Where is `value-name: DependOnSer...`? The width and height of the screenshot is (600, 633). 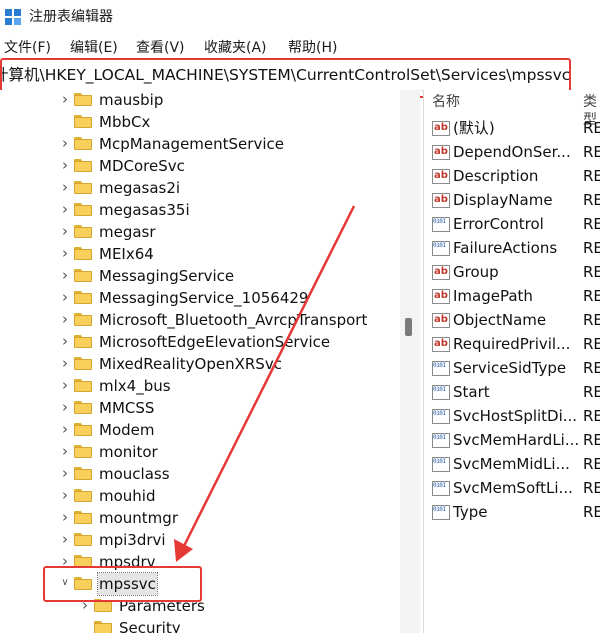 value-name: DependOnSer... is located at coordinates (512, 152).